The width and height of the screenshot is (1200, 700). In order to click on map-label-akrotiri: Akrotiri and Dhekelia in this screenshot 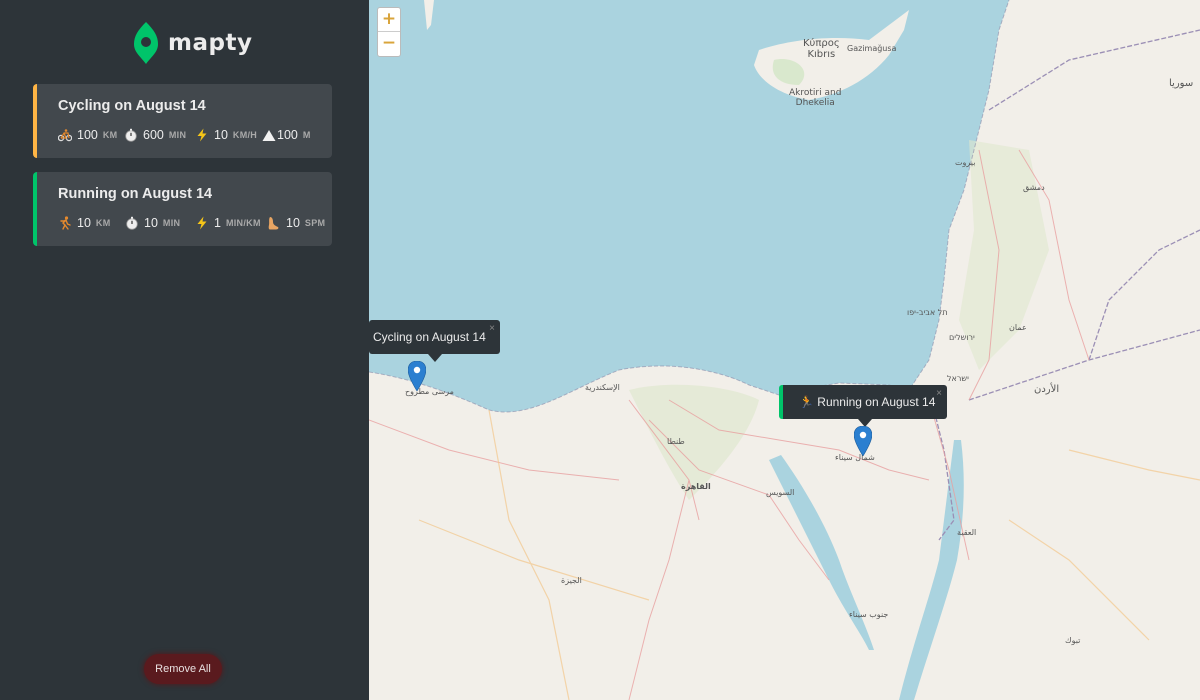, I will do `click(815, 98)`.